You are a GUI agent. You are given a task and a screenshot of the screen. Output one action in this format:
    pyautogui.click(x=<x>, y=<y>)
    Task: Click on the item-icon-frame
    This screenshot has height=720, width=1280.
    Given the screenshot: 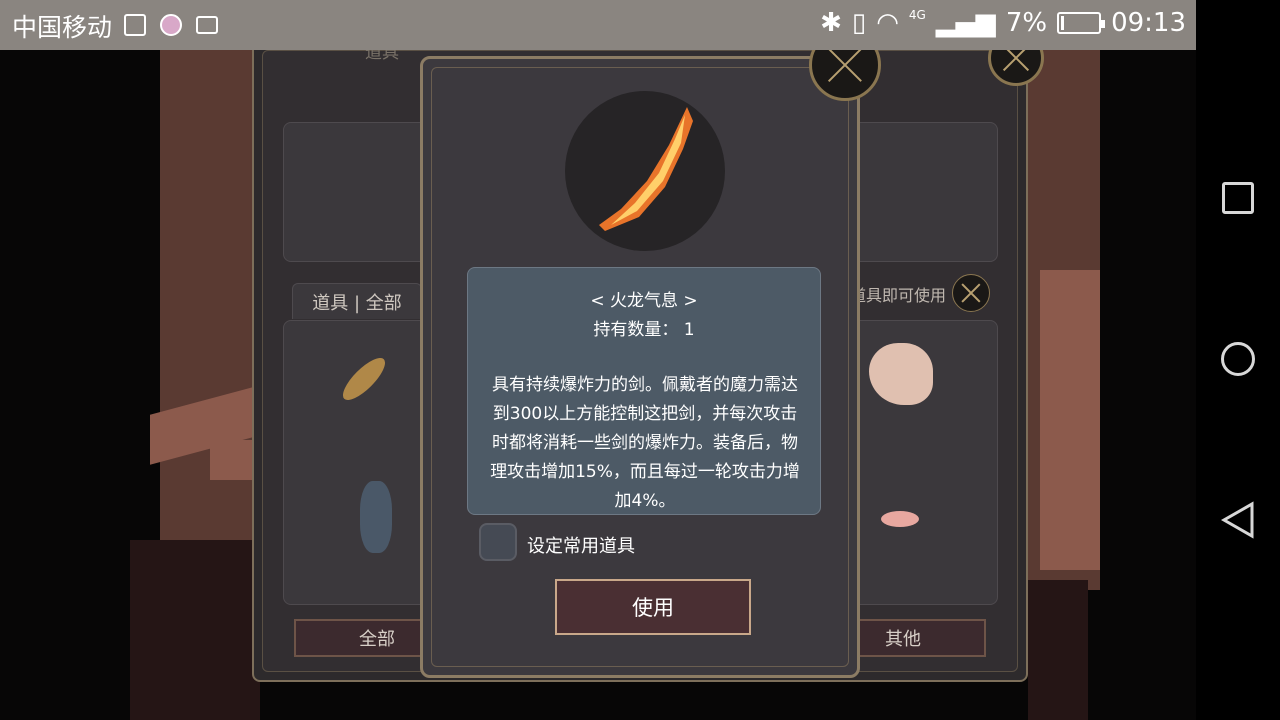 What is the action you would take?
    pyautogui.click(x=645, y=171)
    